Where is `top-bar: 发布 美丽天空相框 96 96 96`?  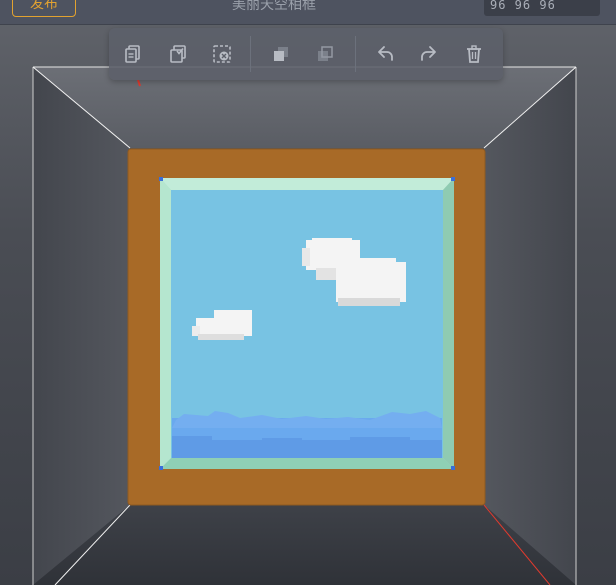
top-bar: 发布 美丽天空相框 96 96 96 is located at coordinates (308, 12).